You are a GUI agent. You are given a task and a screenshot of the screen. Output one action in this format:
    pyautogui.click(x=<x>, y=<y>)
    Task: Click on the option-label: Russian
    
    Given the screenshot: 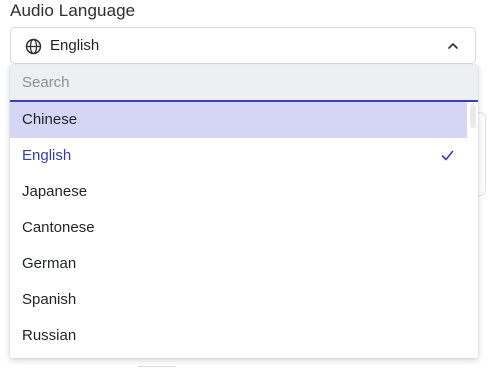 What is the action you would take?
    pyautogui.click(x=49, y=335)
    